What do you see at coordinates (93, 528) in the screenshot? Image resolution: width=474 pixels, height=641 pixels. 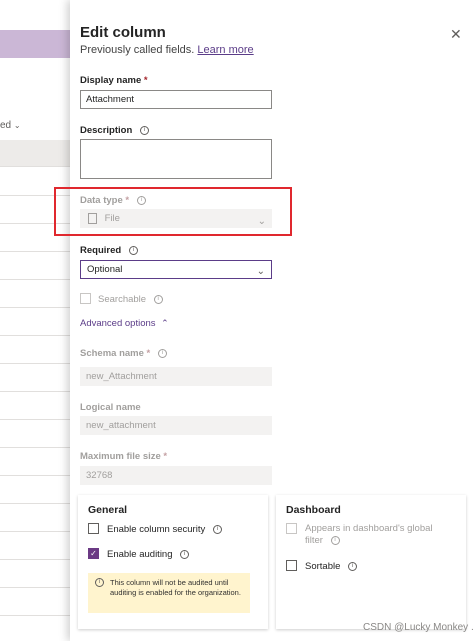 I see `enable-column-security-checkbox` at bounding box center [93, 528].